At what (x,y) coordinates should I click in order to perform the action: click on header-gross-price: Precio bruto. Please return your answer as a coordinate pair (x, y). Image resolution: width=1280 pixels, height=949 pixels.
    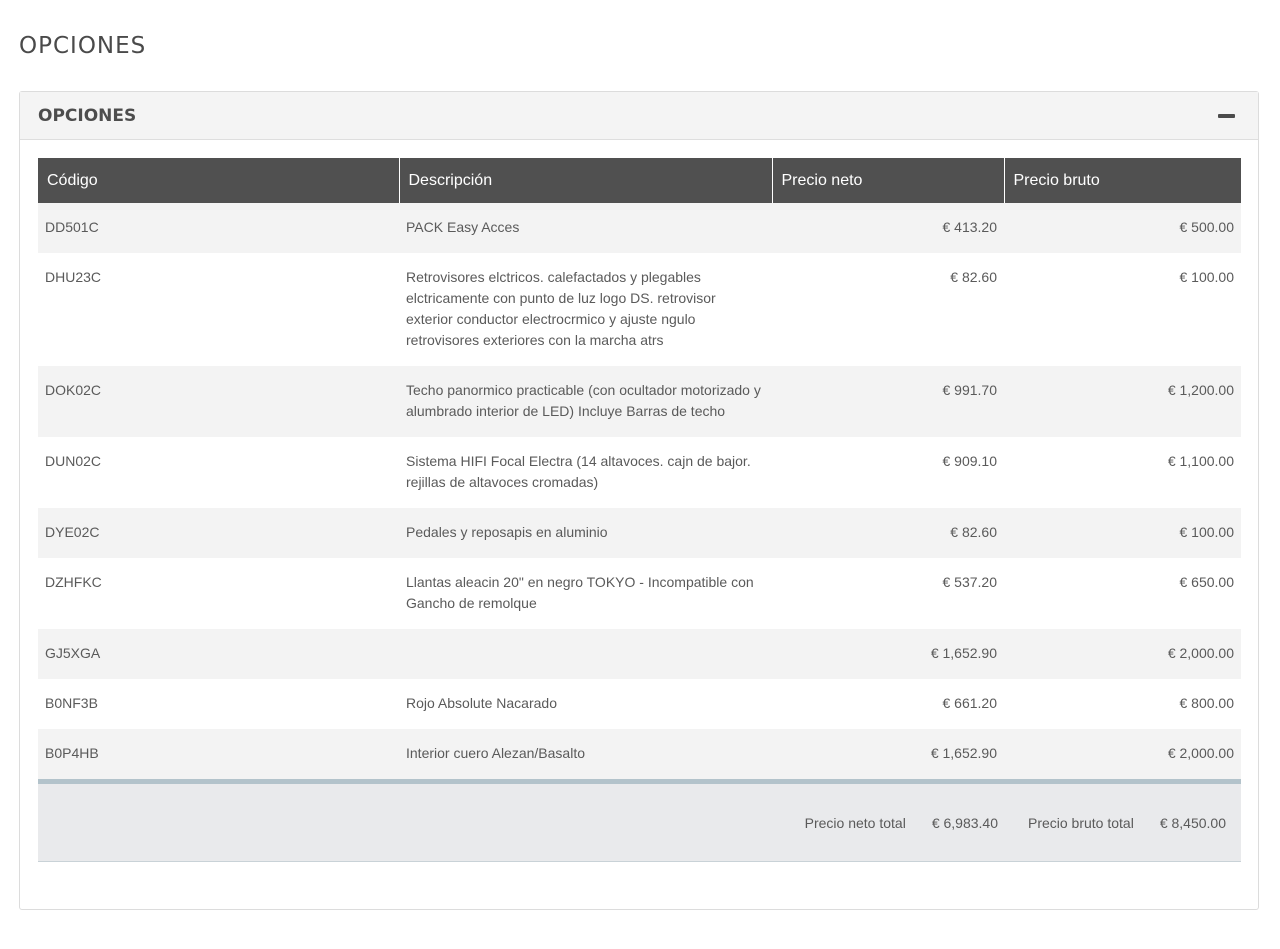
    Looking at the image, I should click on (1122, 180).